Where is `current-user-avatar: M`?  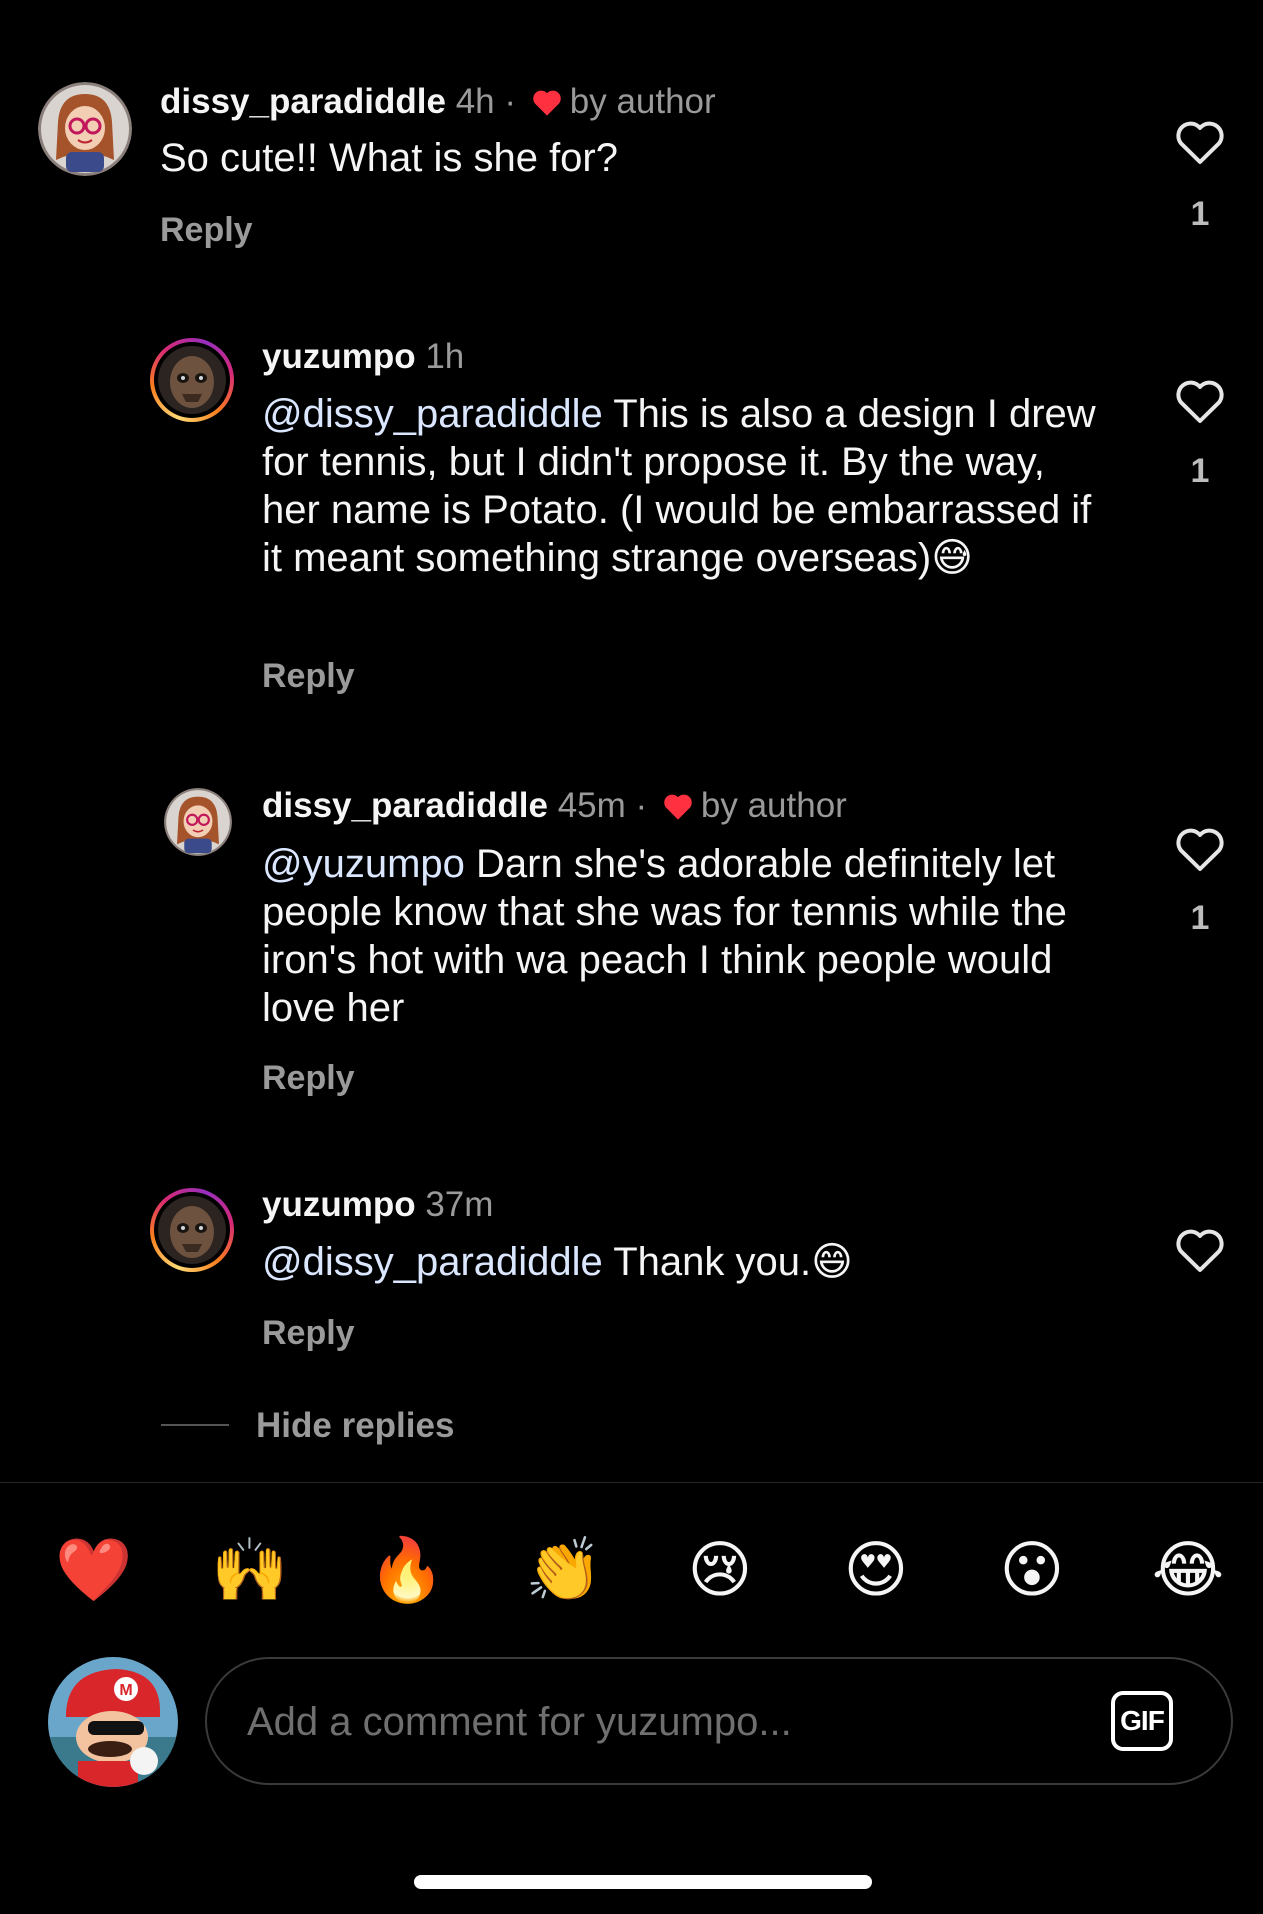 current-user-avatar: M is located at coordinates (113, 1722).